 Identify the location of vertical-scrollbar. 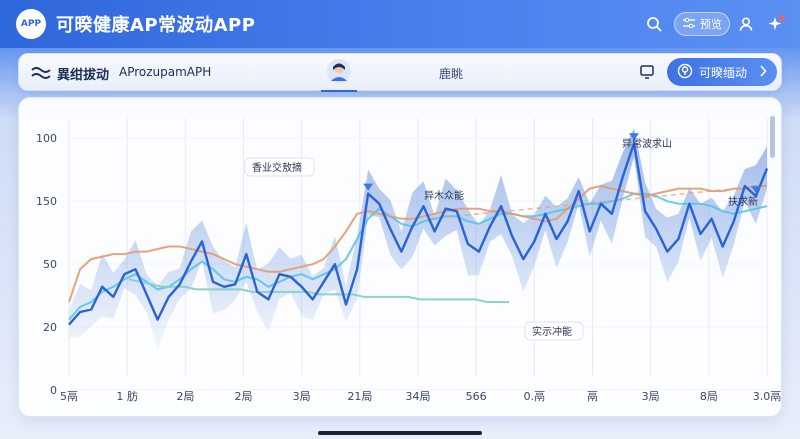
(772, 137).